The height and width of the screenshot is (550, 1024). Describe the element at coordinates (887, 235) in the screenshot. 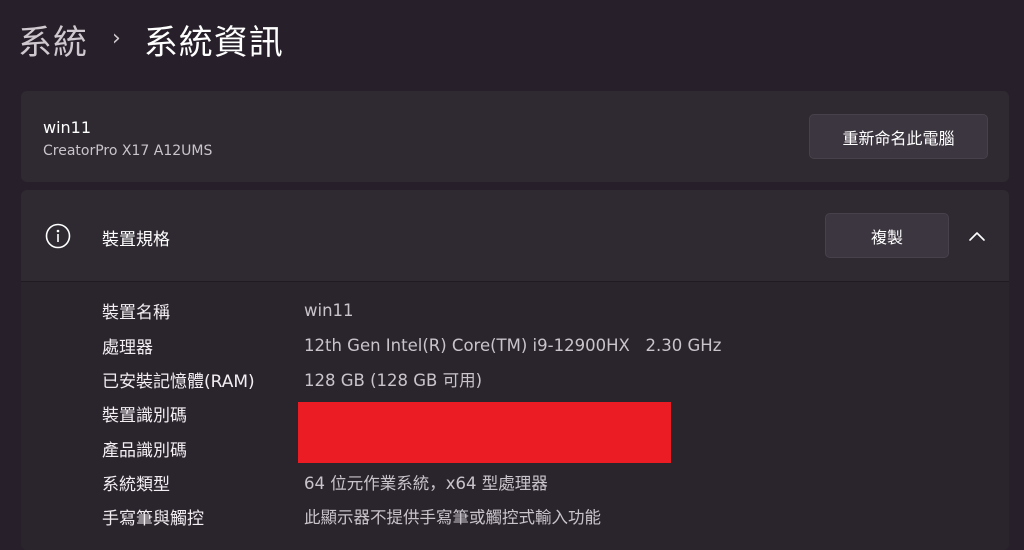

I see `copy-button: 複製` at that location.